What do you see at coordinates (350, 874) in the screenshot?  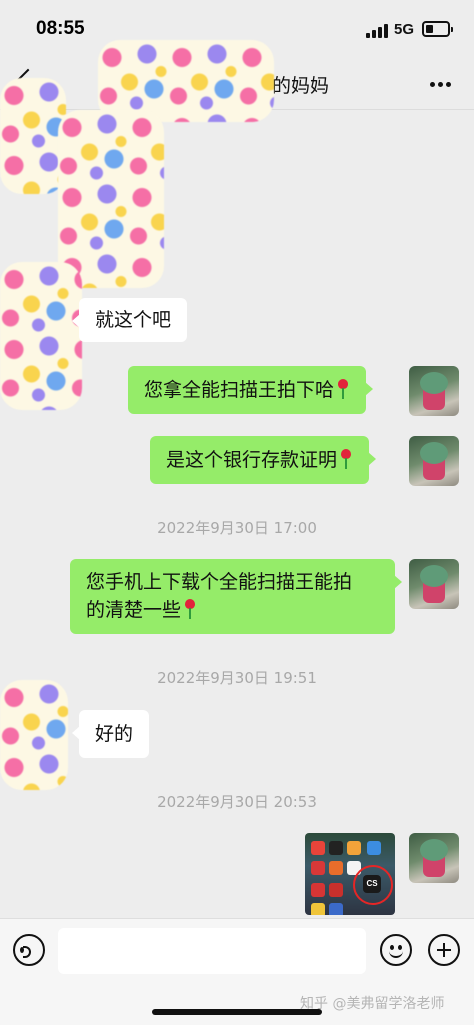 I see `image-message: CS` at bounding box center [350, 874].